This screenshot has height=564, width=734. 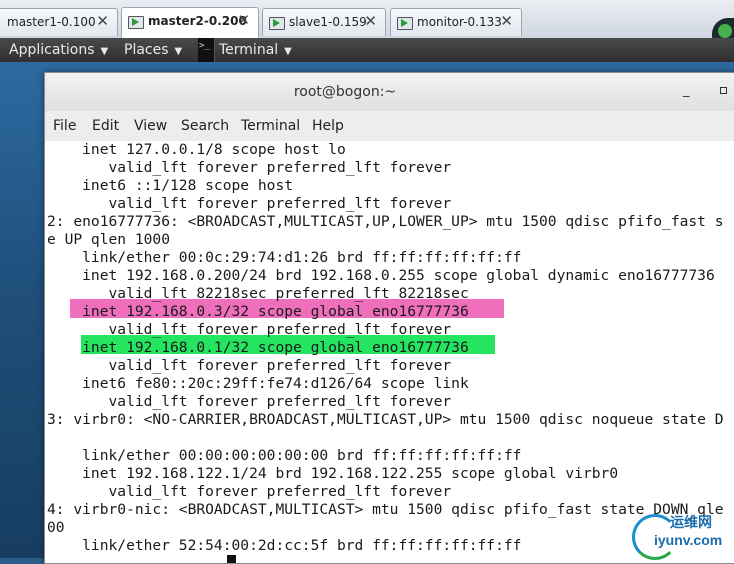 I want to click on vm-tab-slave1: slave1-0.159 ✕, so click(x=324, y=22).